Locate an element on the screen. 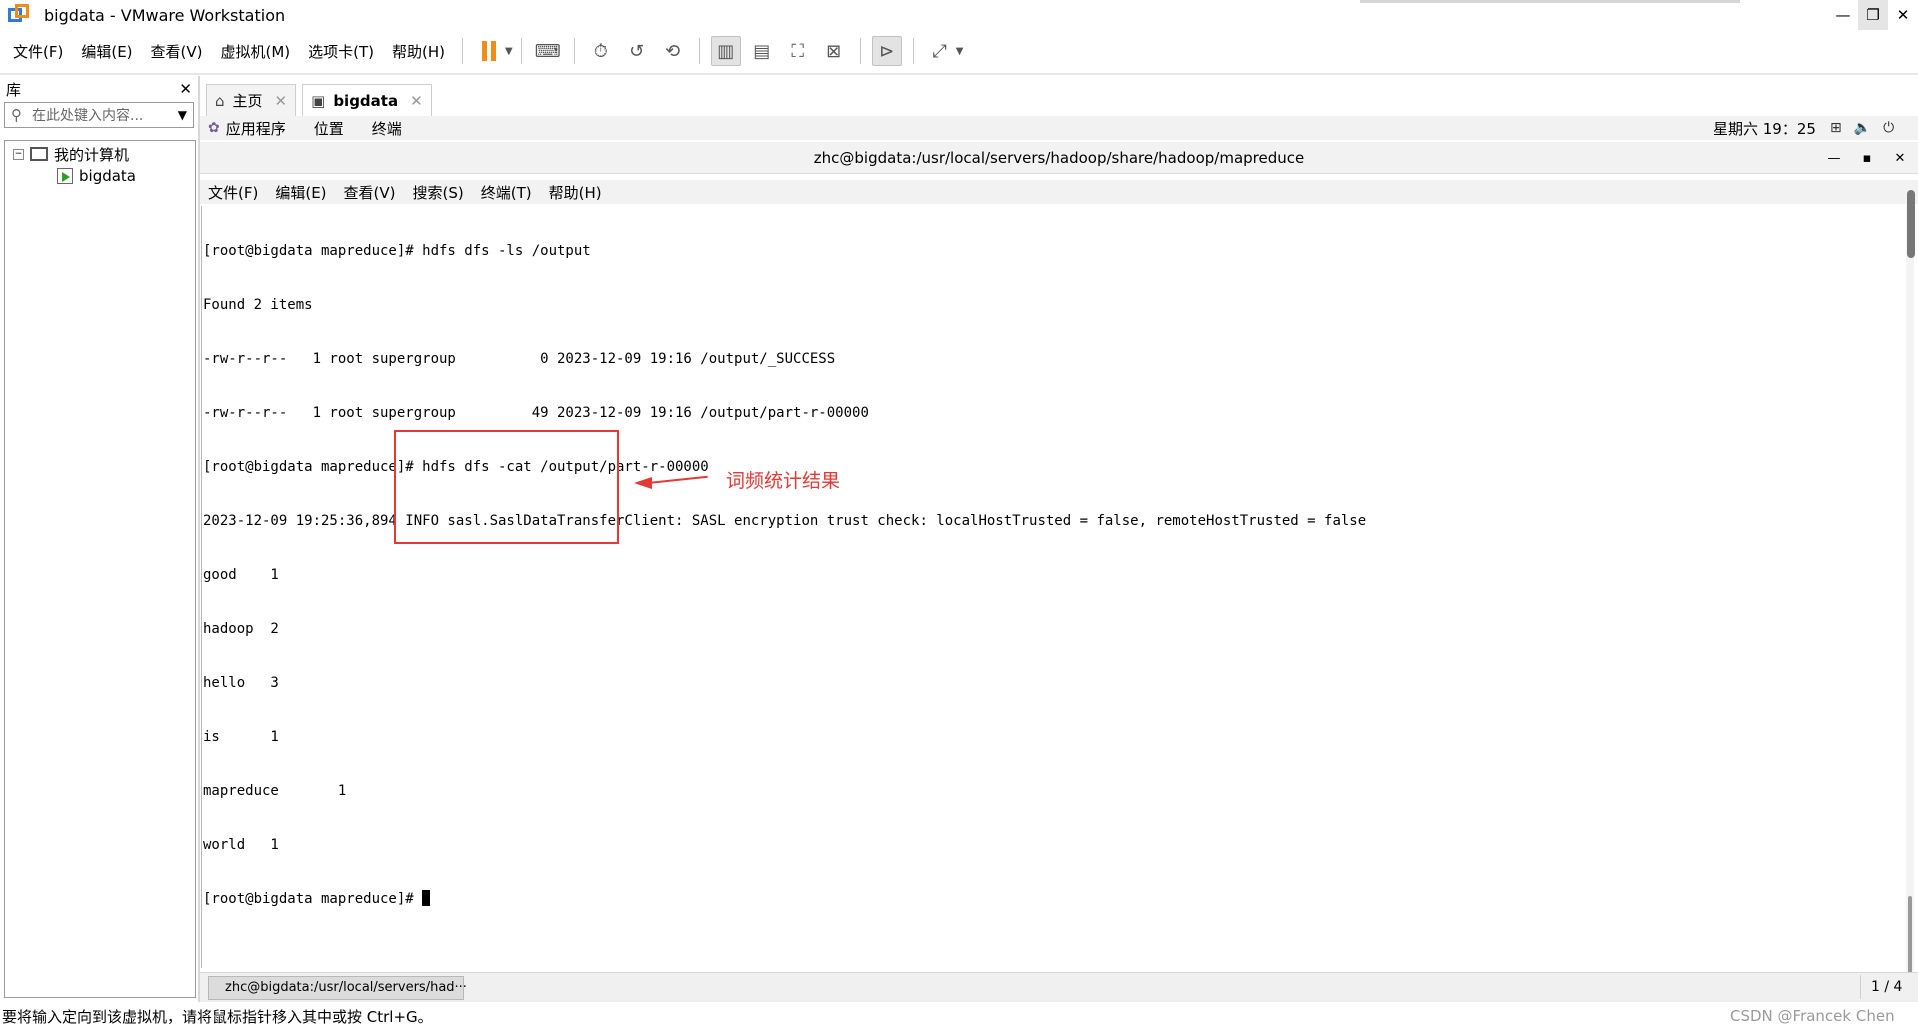  network-icon: ⊞ is located at coordinates (1836, 128).